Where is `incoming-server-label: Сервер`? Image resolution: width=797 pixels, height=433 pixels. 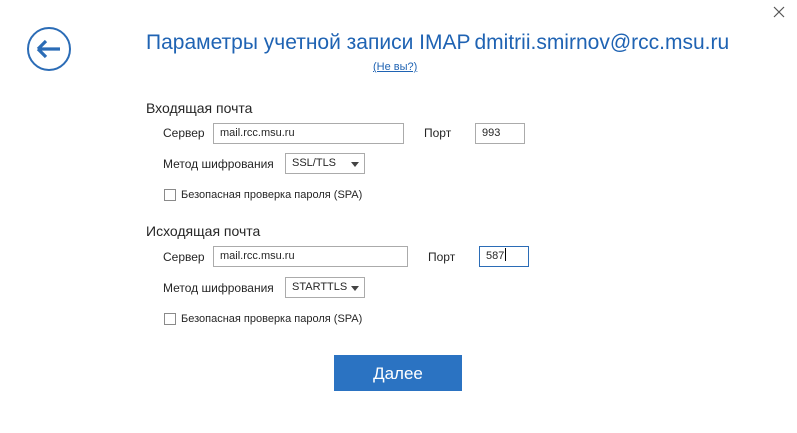
incoming-server-label: Сервер is located at coordinates (184, 133).